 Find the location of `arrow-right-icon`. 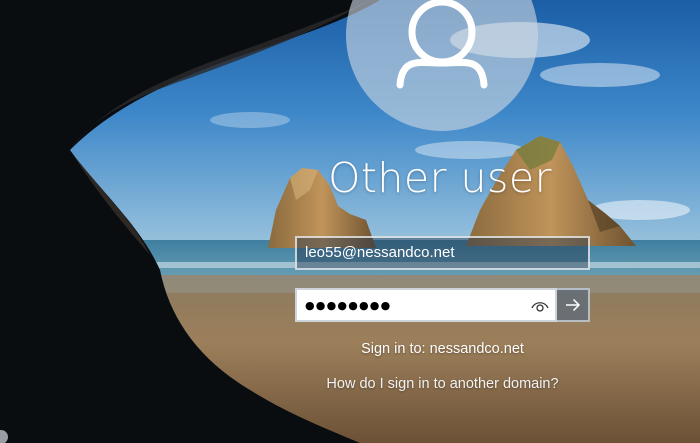

arrow-right-icon is located at coordinates (572, 305).